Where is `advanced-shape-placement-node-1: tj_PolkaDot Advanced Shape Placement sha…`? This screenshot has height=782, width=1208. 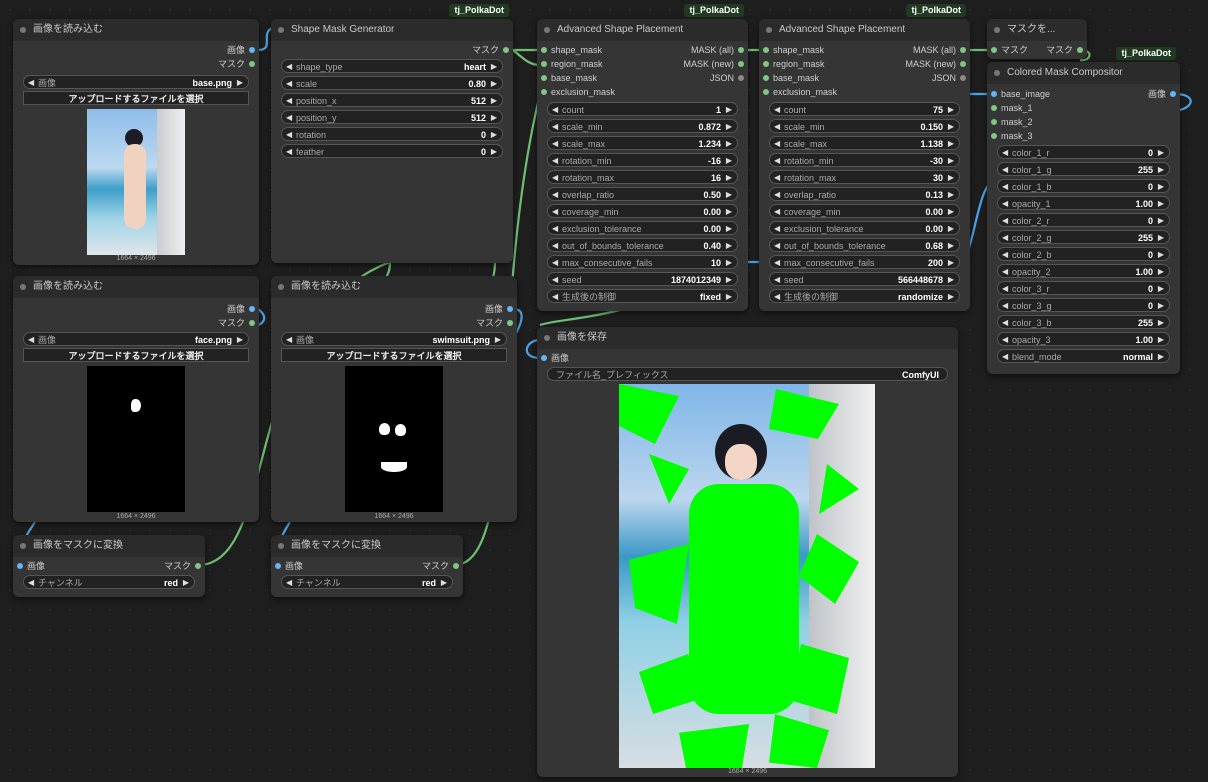
advanced-shape-placement-node-1: tj_PolkaDot Advanced Shape Placement sha… is located at coordinates (642, 157).